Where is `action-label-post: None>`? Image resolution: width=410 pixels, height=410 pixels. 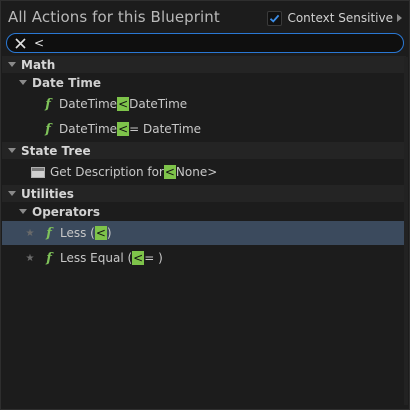 action-label-post: None> is located at coordinates (196, 172).